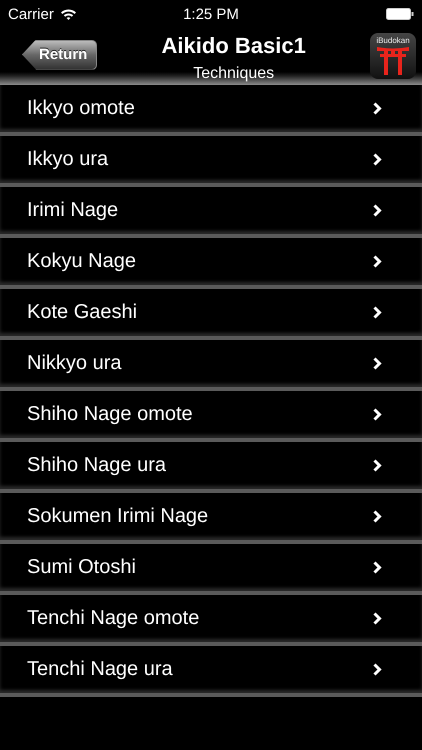  Describe the element at coordinates (81, 261) in the screenshot. I see `technique-label: Kokyu Nage` at that location.